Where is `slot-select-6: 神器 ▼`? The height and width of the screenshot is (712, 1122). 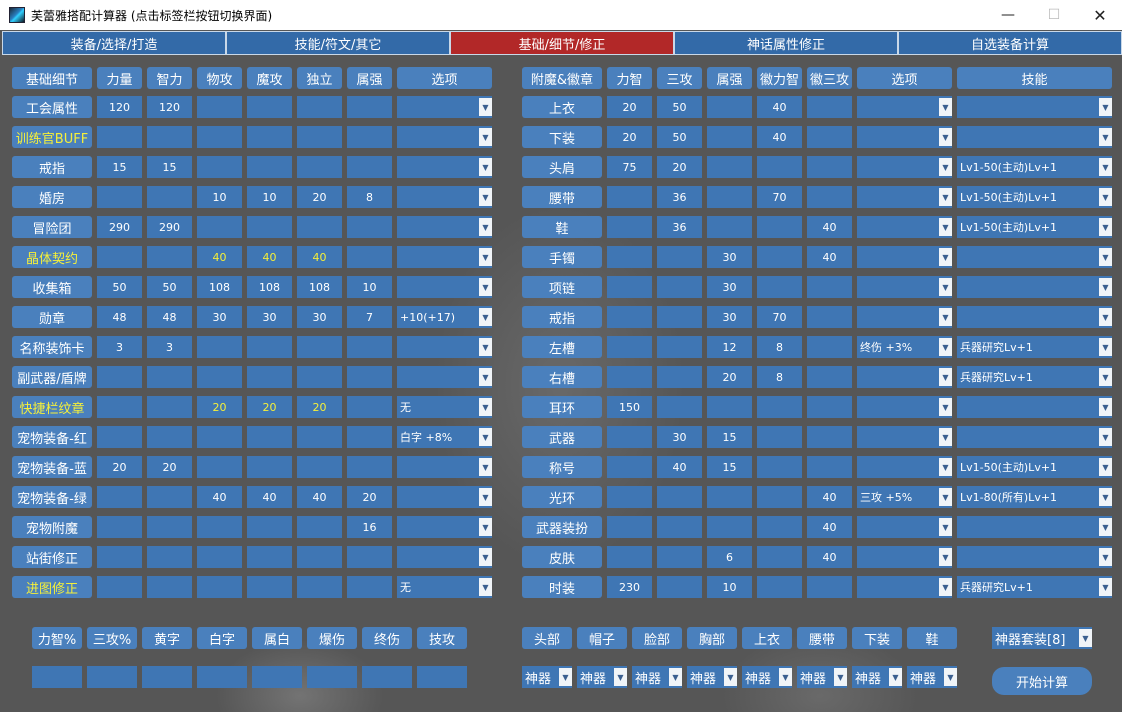 slot-select-6: 神器 ▼ is located at coordinates (822, 677).